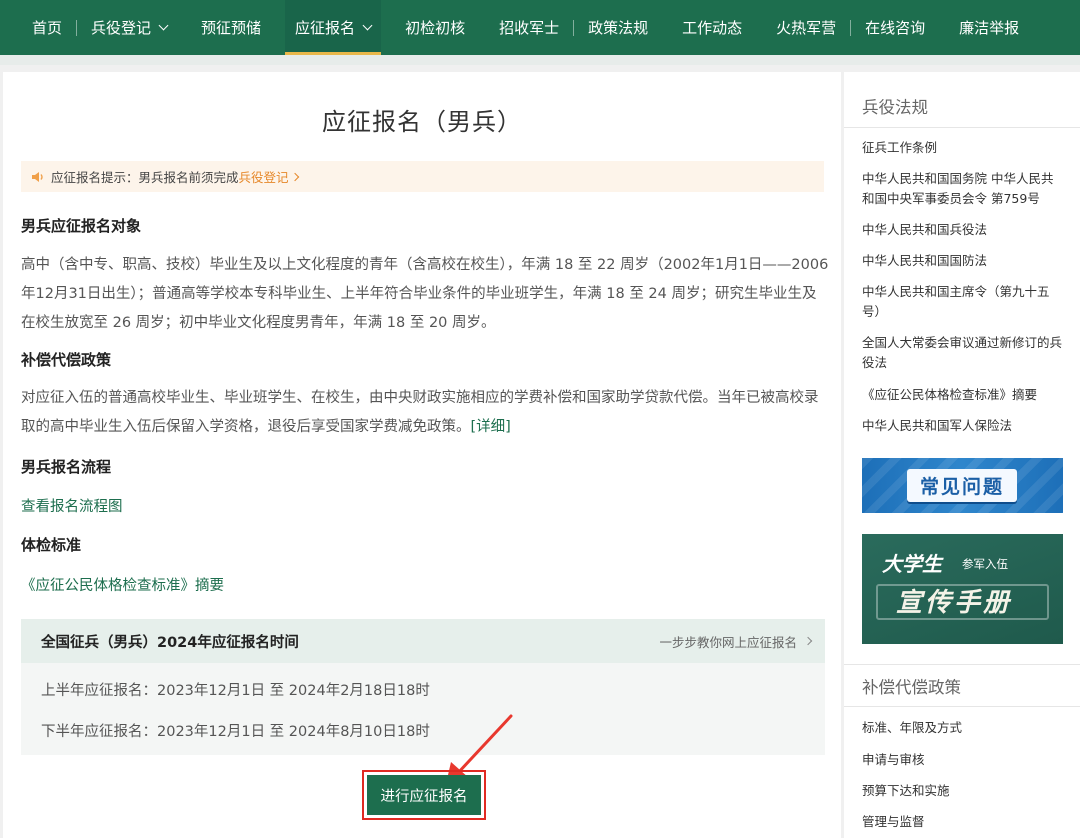  What do you see at coordinates (540, 60) in the screenshot?
I see `nav-strip` at bounding box center [540, 60].